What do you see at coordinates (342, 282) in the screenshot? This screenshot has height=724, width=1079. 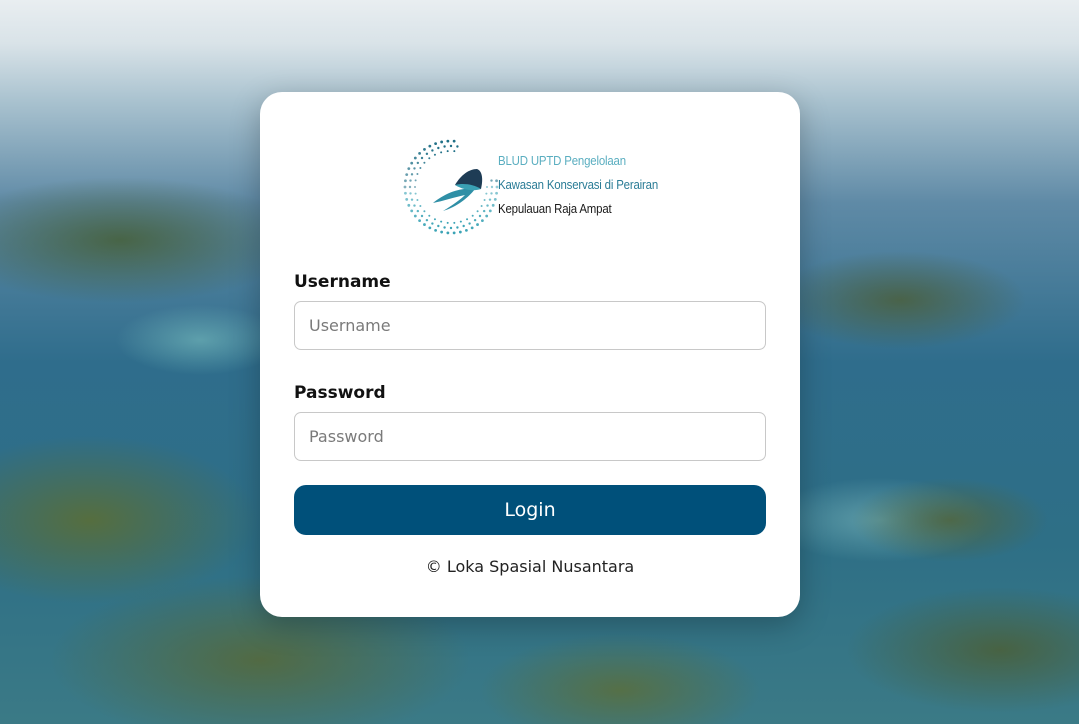 I see `username-label: Username` at bounding box center [342, 282].